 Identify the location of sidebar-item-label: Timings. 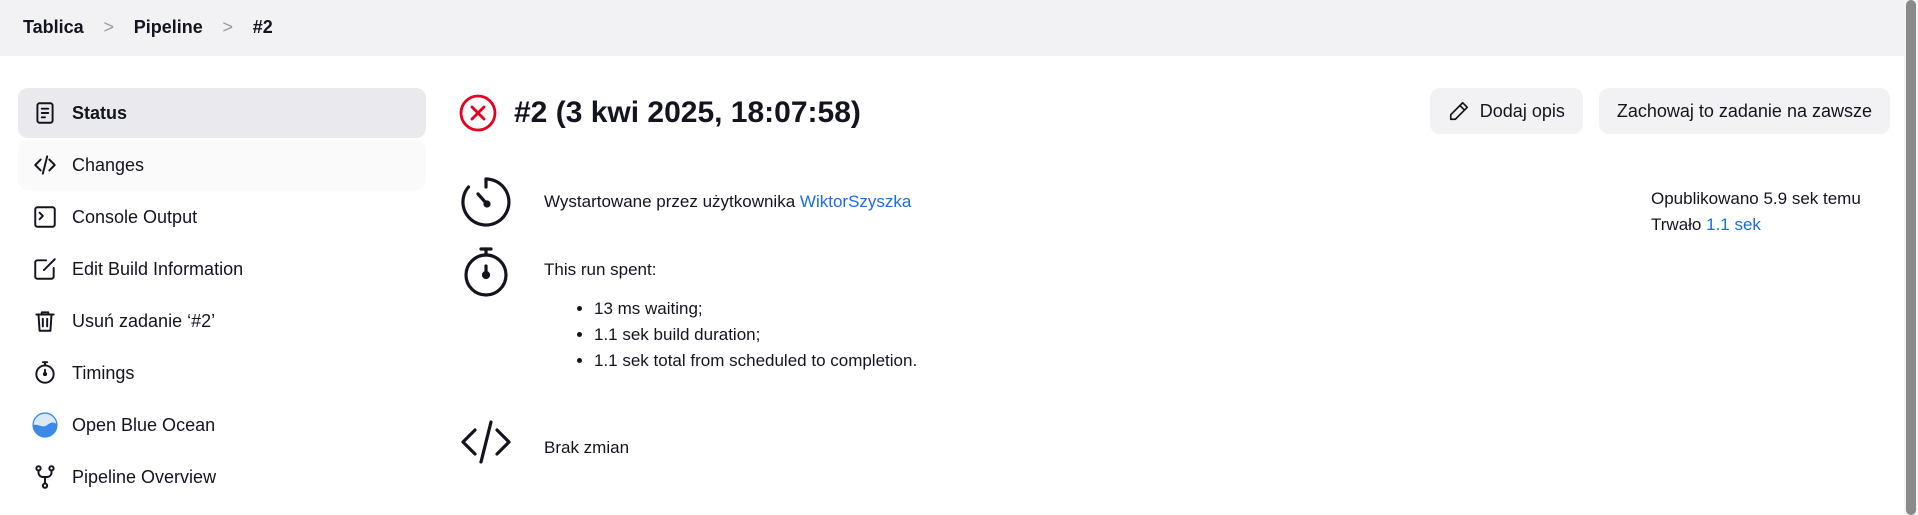
(103, 372).